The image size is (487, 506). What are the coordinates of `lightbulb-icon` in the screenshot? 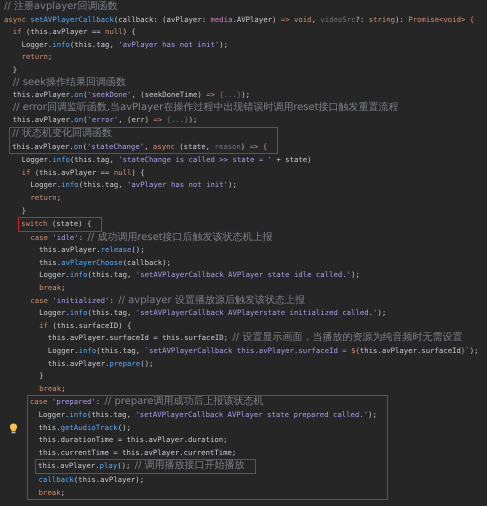 It's located at (13, 428).